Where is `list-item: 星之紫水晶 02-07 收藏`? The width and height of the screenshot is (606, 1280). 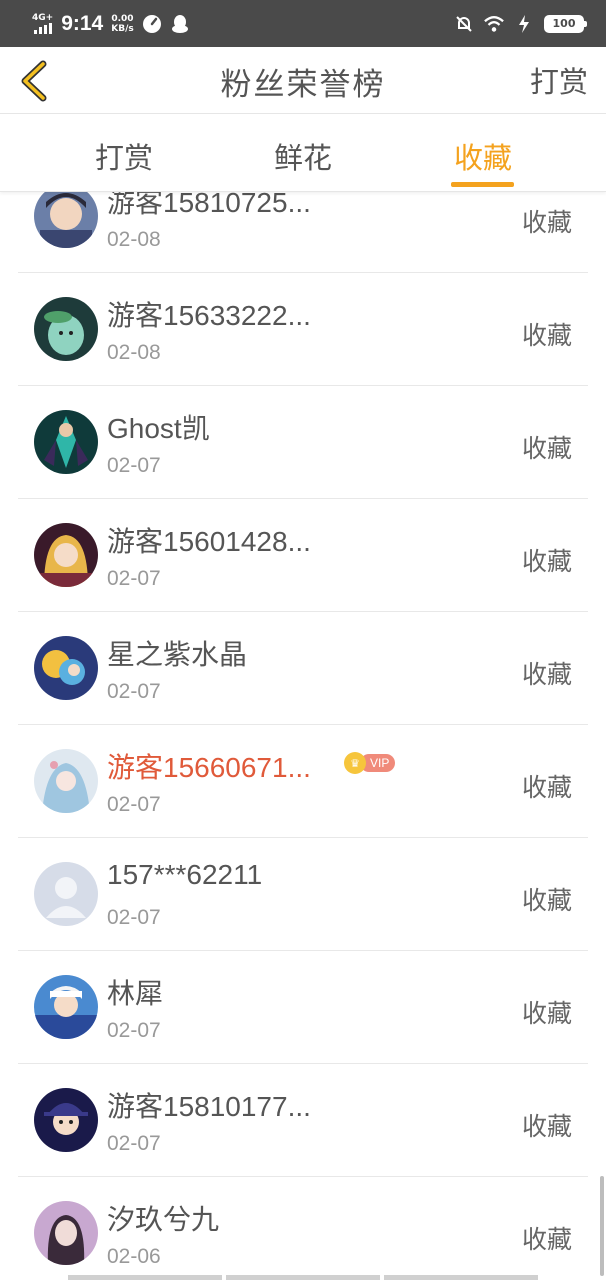
list-item: 星之紫水晶 02-07 收藏 is located at coordinates (303, 668).